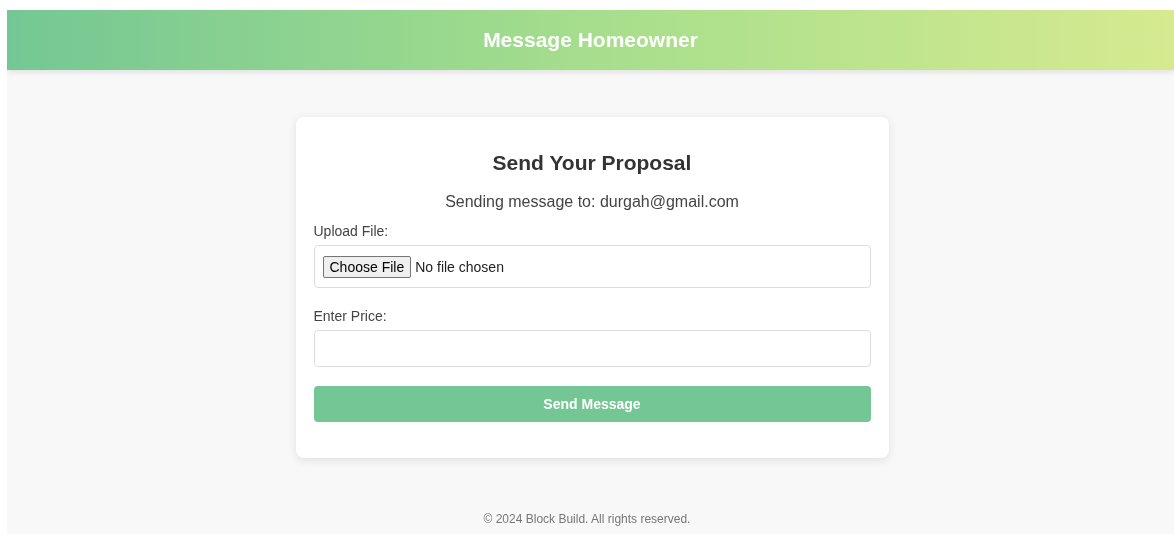  What do you see at coordinates (592, 348) in the screenshot?
I see `price-input` at bounding box center [592, 348].